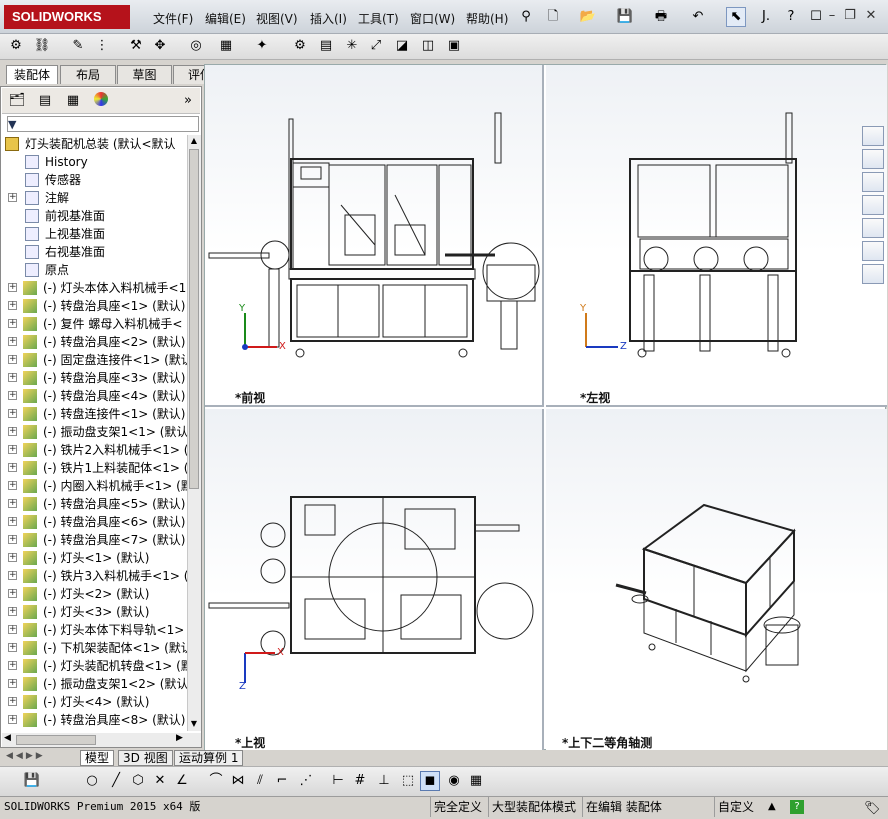  I want to click on save-sketch-icon: 💾, so click(32, 781).